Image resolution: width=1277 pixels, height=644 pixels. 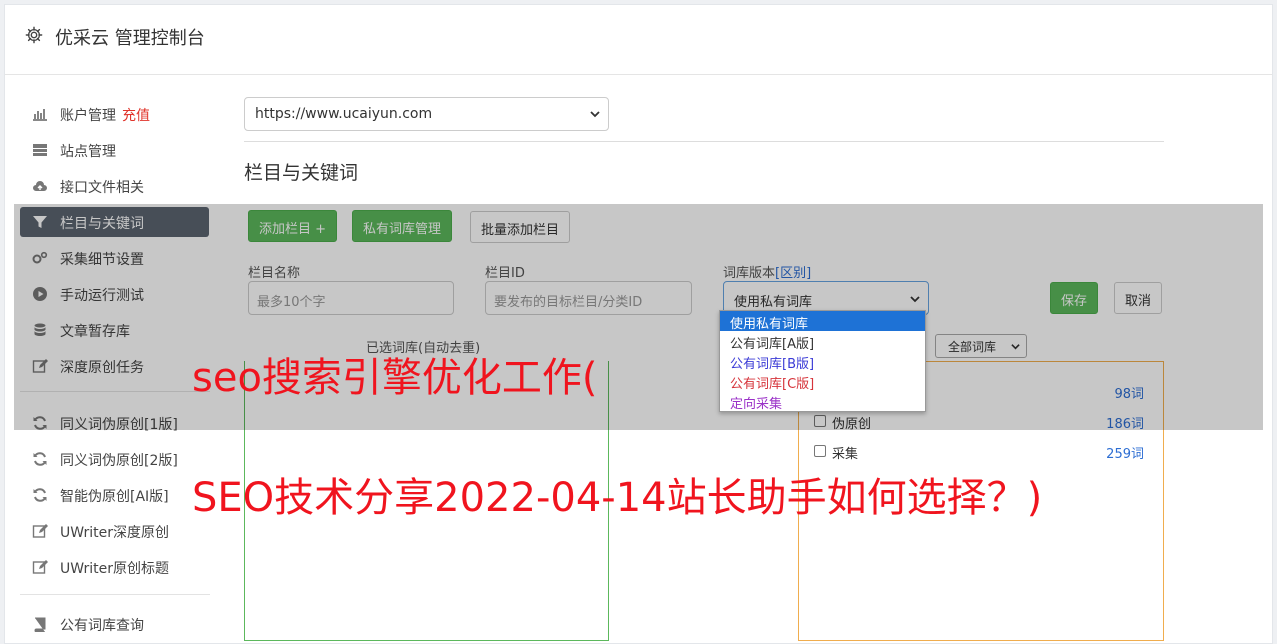 I want to click on sidebar-item-interface: 接口文件相关, so click(x=114, y=186).